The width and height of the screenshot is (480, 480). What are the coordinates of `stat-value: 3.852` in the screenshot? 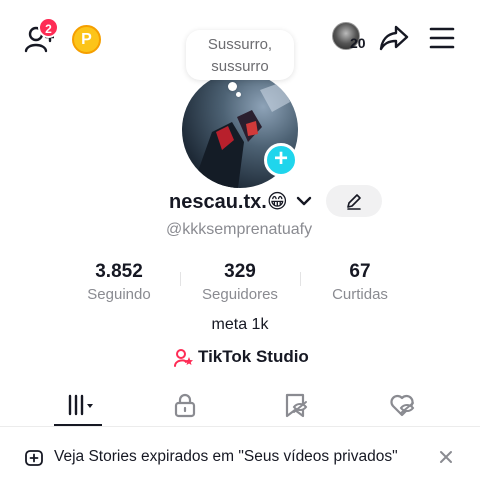 It's located at (119, 271).